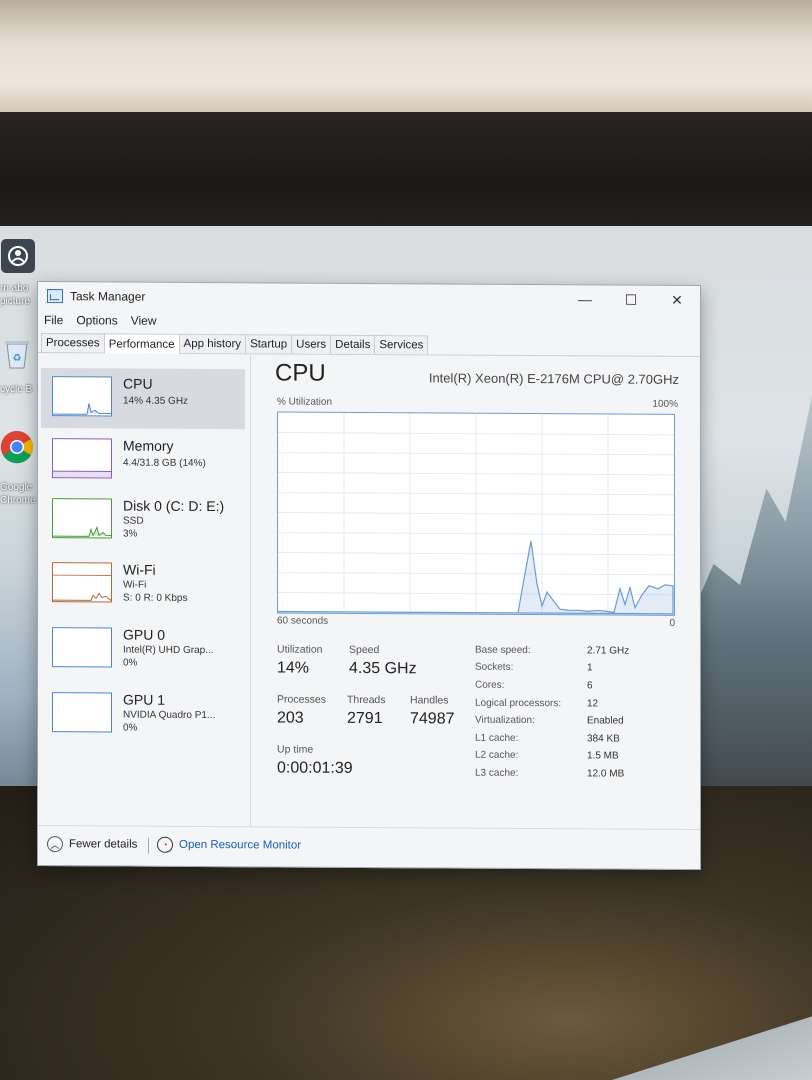 Image resolution: width=812 pixels, height=1080 pixels. Describe the element at coordinates (82, 396) in the screenshot. I see `cpu-thumbnail-graph` at that location.